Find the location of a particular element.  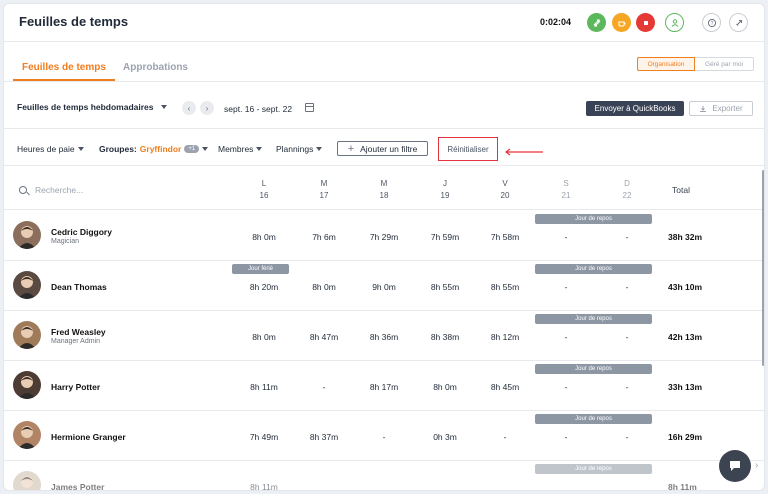

time-cell: 8h 36m is located at coordinates (384, 337).